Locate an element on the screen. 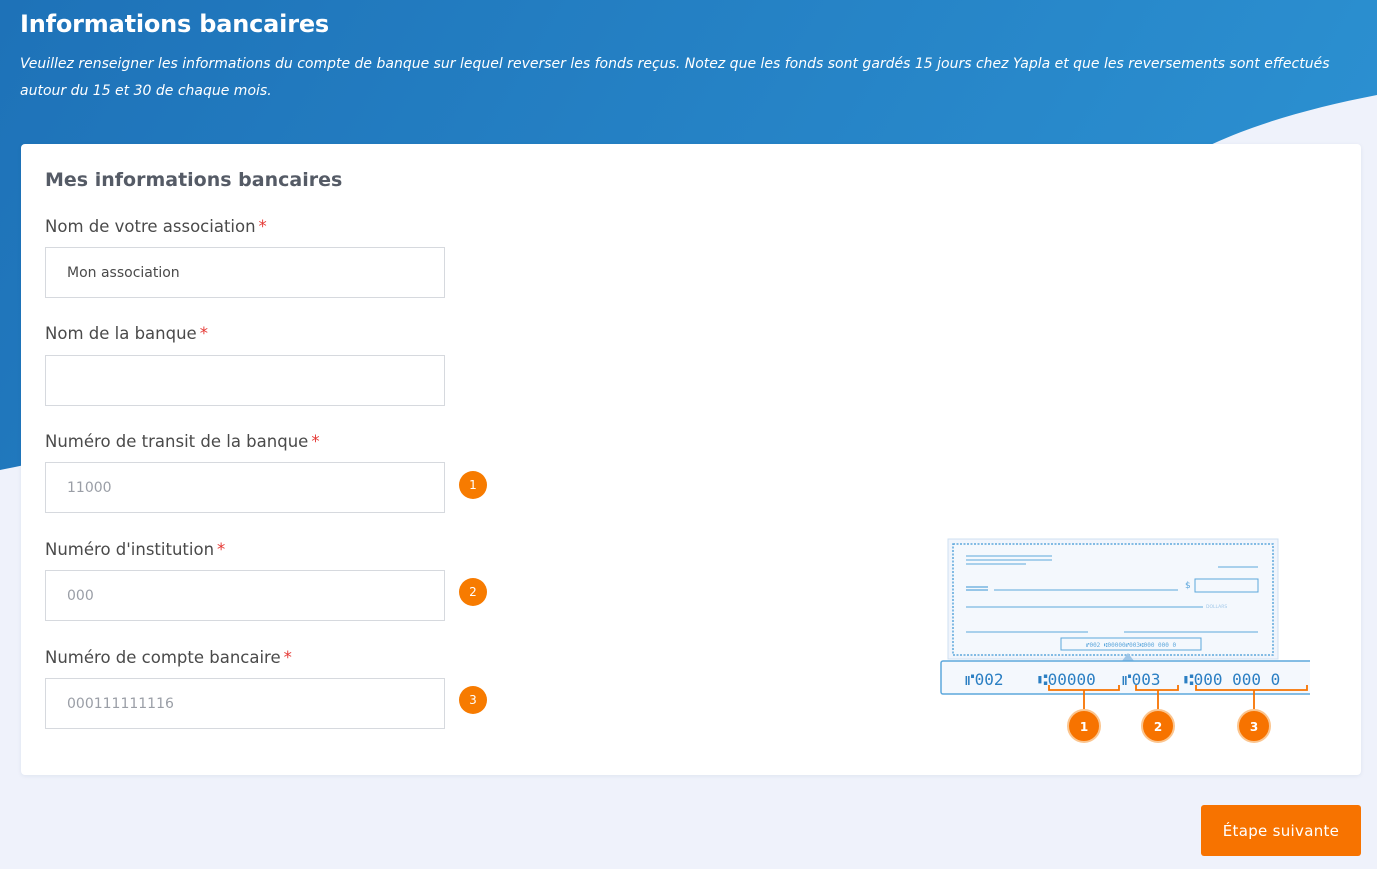 The width and height of the screenshot is (1377, 869). page-title: Informations bancaires is located at coordinates (175, 24).